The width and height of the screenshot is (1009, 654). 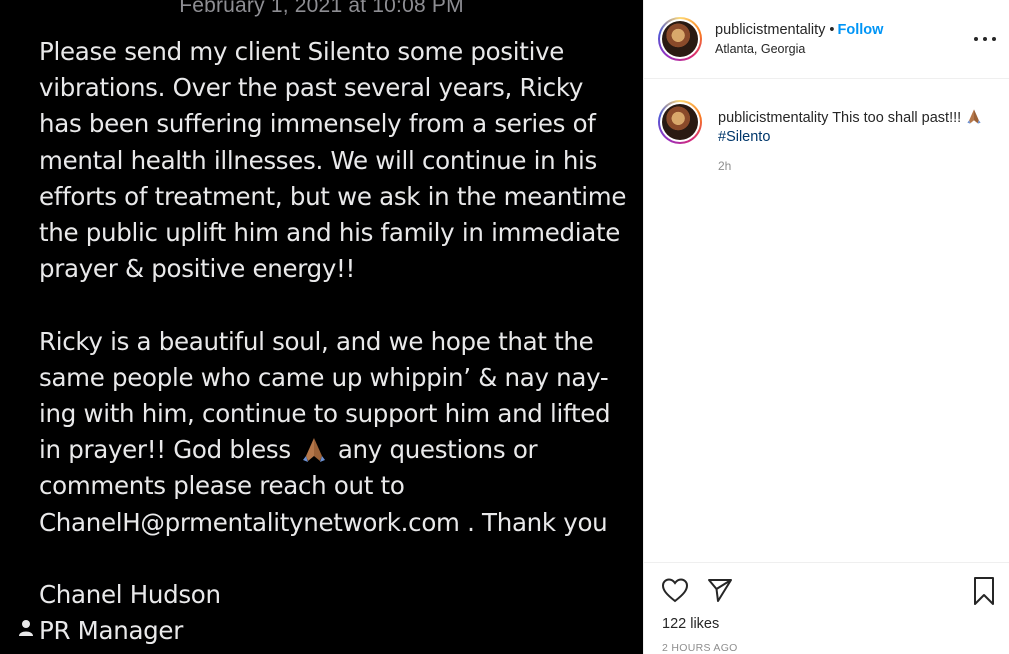 What do you see at coordinates (26, 628) in the screenshot?
I see `user-glyph-icon` at bounding box center [26, 628].